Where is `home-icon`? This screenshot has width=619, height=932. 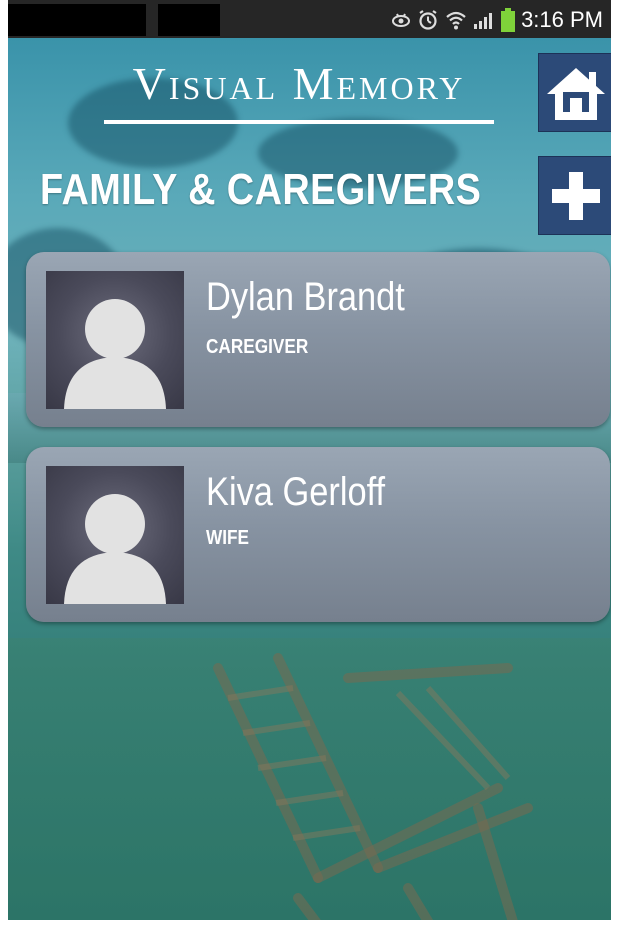
home-icon is located at coordinates (575, 93).